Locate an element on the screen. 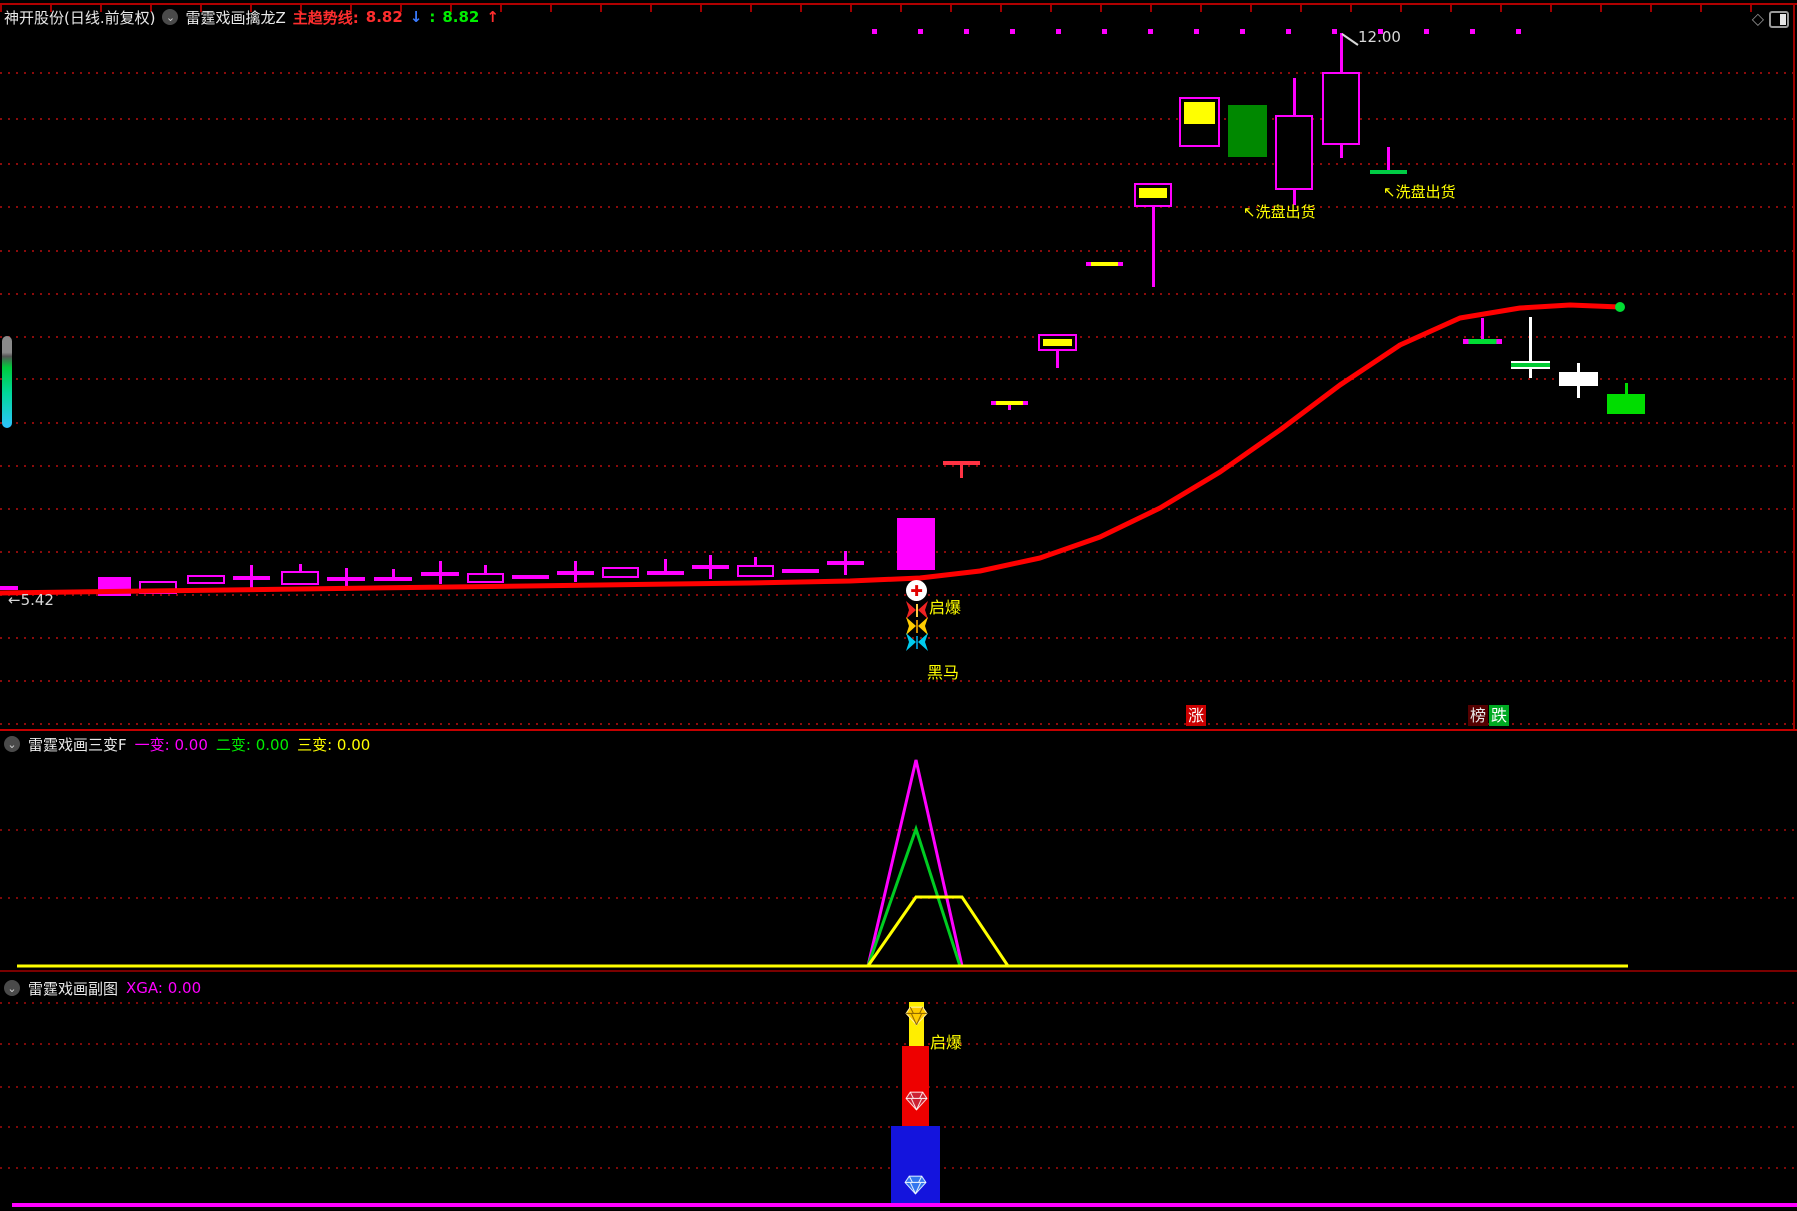  panel3-header: ⌄ 雷霆戏画副图 XGA: 0.00 is located at coordinates (102, 988).